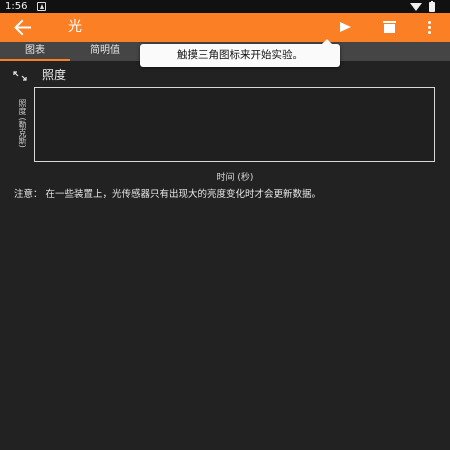  Describe the element at coordinates (234, 124) in the screenshot. I see `plot-area` at that location.